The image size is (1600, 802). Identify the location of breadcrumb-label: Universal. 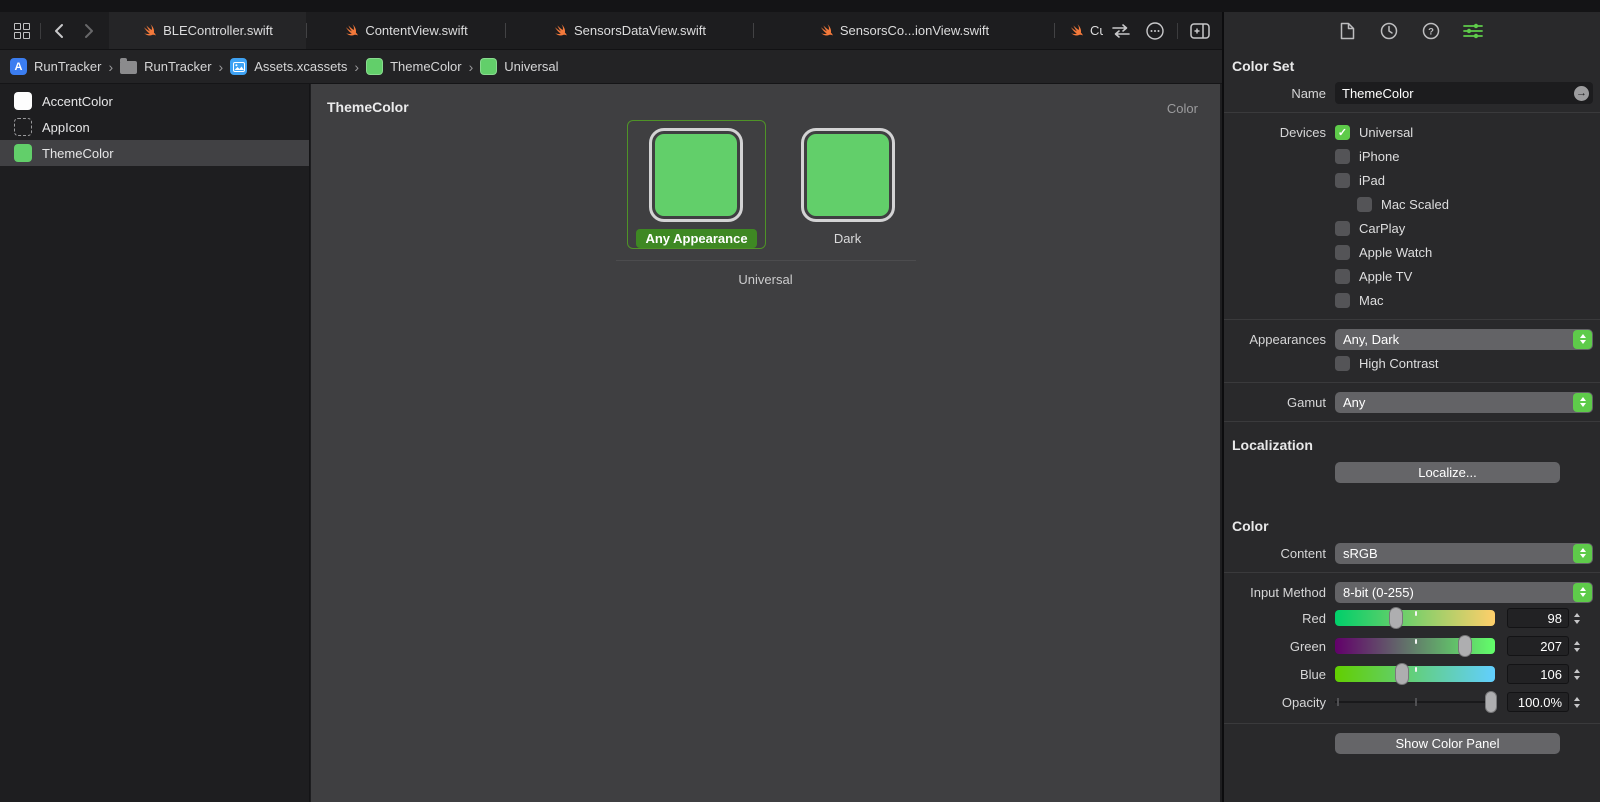
(531, 66).